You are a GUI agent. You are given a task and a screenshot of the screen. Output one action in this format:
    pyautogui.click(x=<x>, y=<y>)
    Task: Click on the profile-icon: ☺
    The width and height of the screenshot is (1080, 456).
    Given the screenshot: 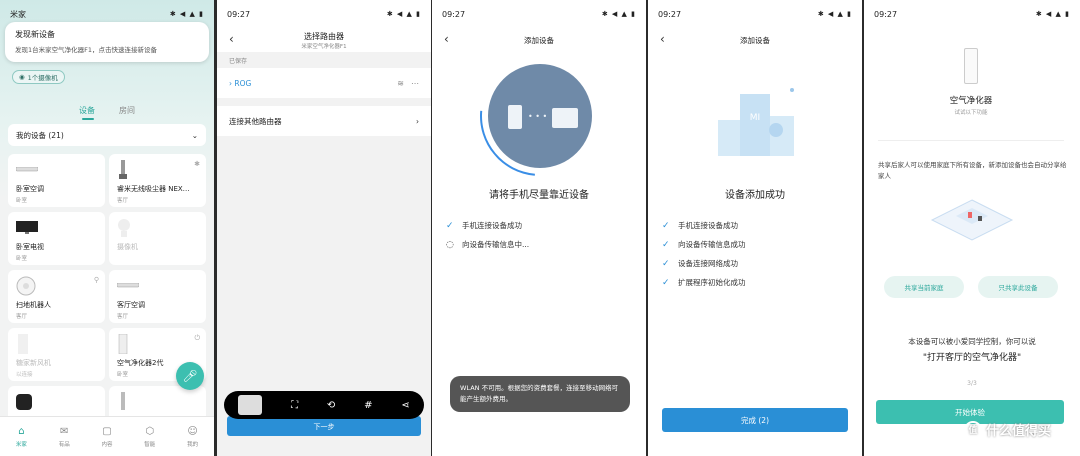 What is the action you would take?
    pyautogui.click(x=192, y=431)
    